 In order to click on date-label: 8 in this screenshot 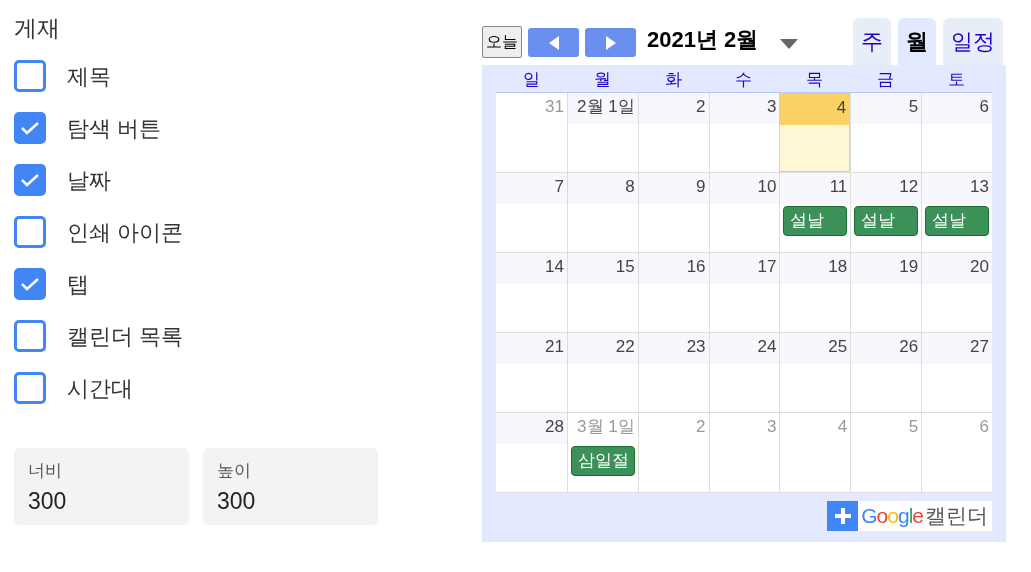, I will do `click(630, 186)`.